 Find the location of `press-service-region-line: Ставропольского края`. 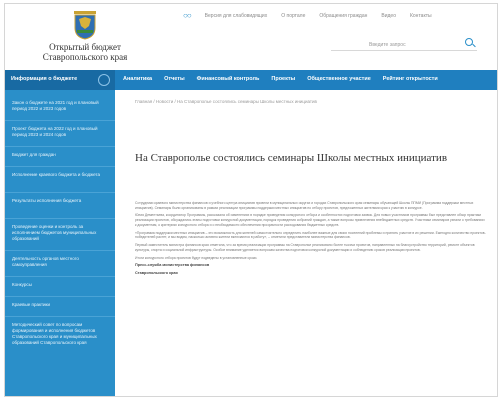

press-service-region-line: Ставропольского края is located at coordinates (156, 273).